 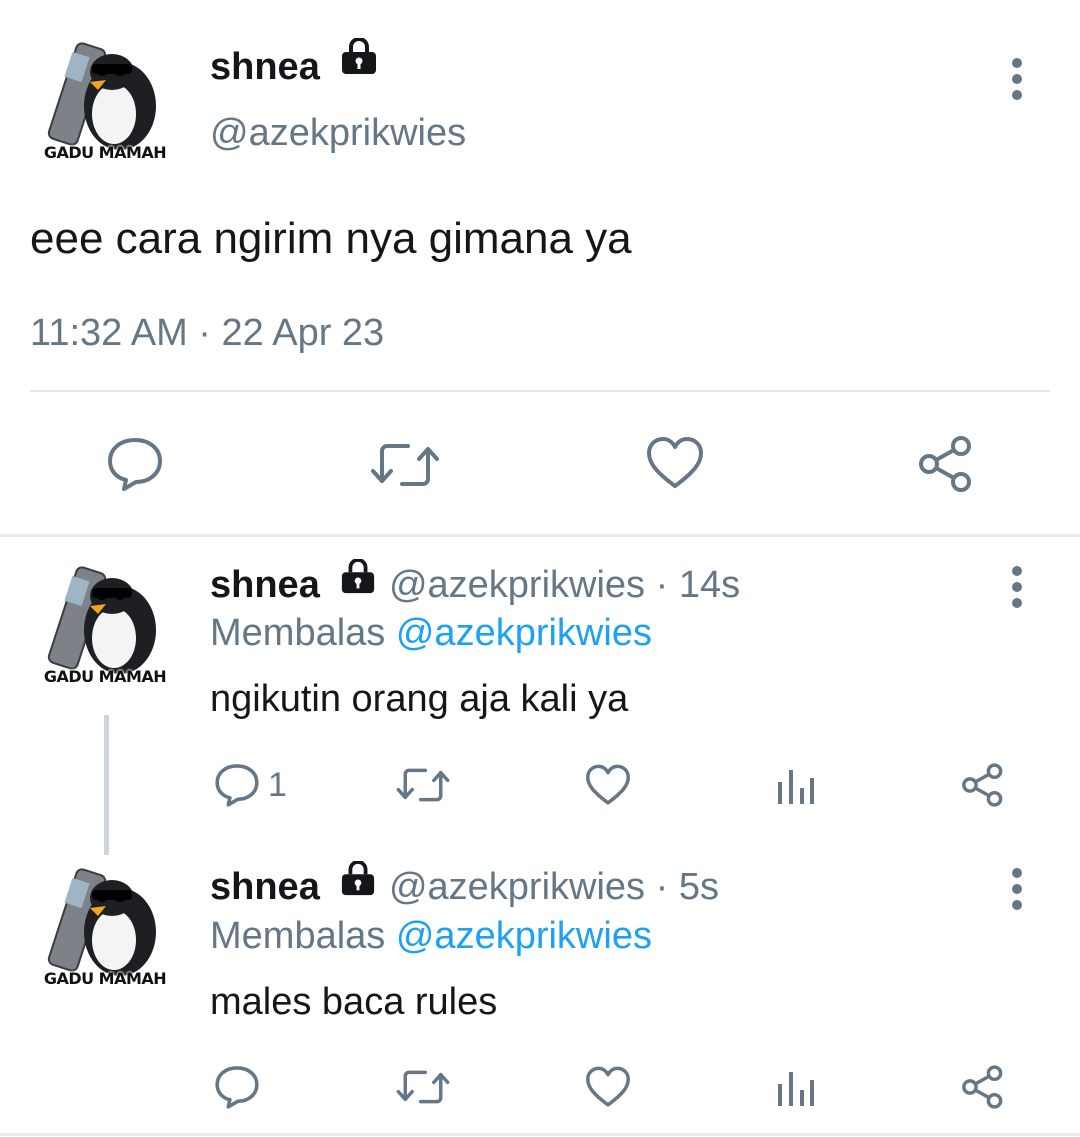 What do you see at coordinates (331, 238) in the screenshot?
I see `tweet-text: eee cara ngirim nya gimana ya` at bounding box center [331, 238].